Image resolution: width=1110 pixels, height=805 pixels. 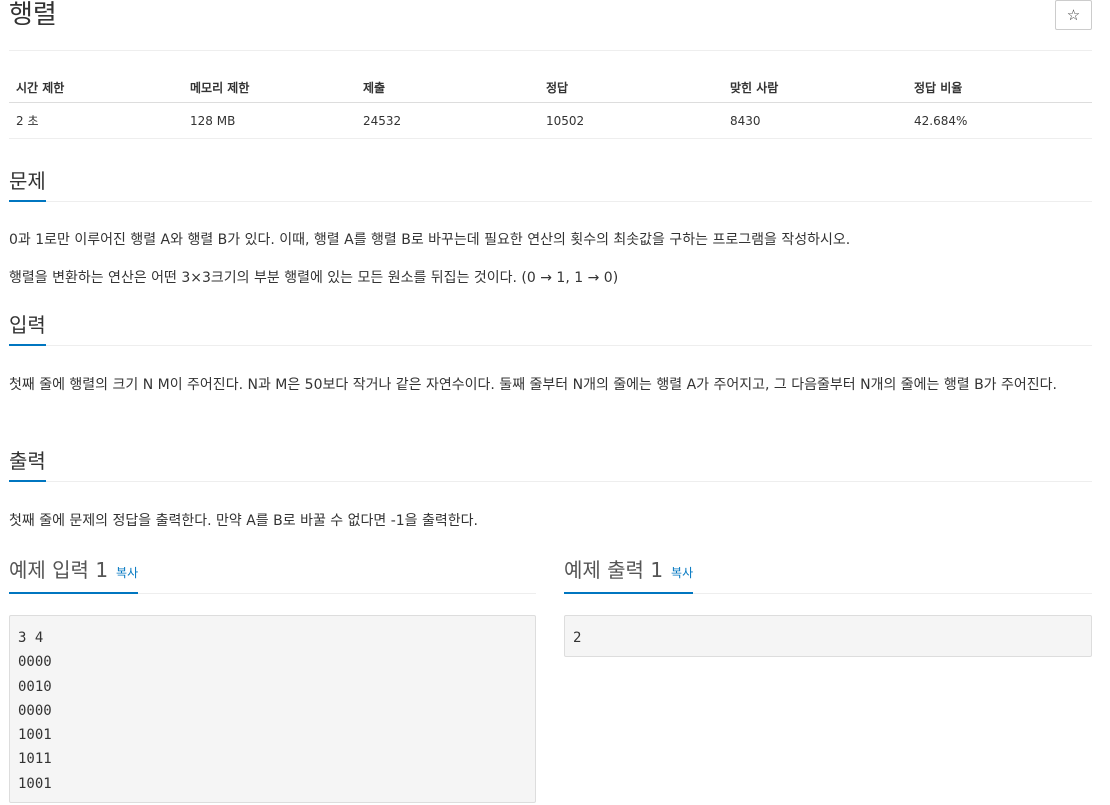 What do you see at coordinates (815, 120) in the screenshot?
I see `value-solved-users: 8430` at bounding box center [815, 120].